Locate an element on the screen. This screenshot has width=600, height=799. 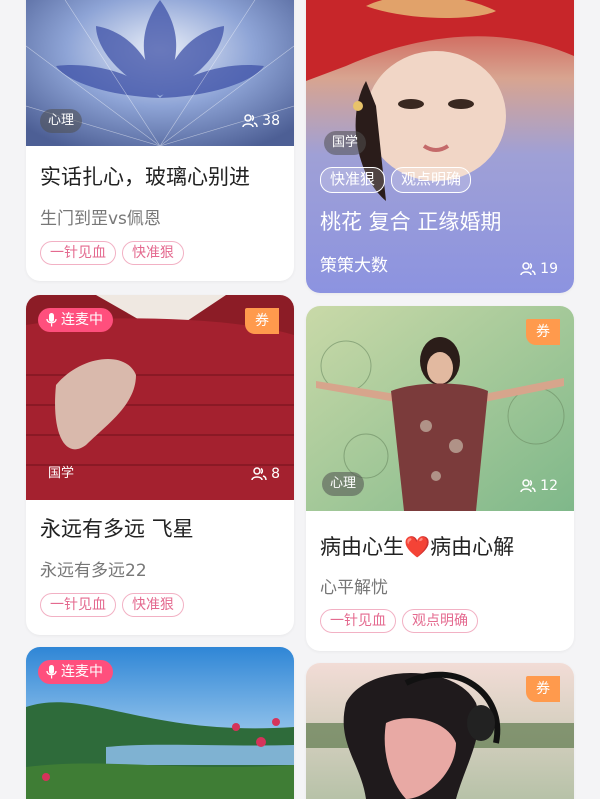
card-3-tags: 一针见血 快准狠 is located at coordinates (112, 605).